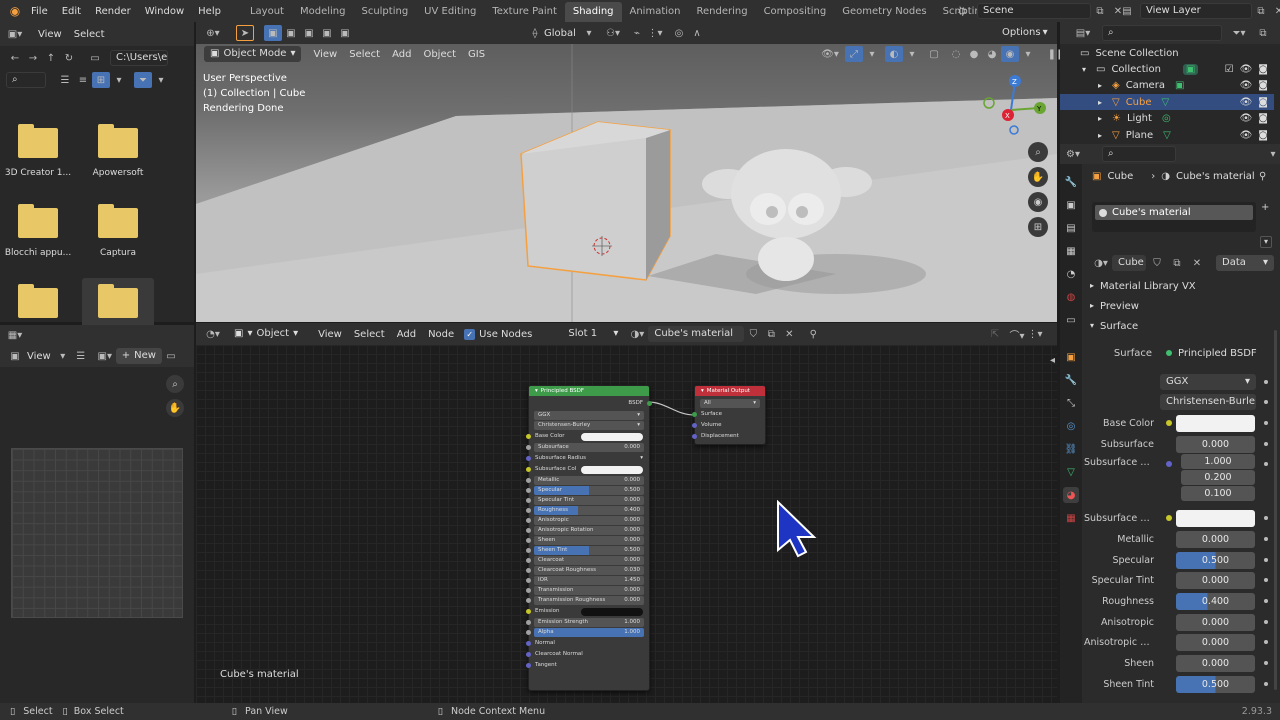 The width and height of the screenshot is (1280, 720). Describe the element at coordinates (105, 356) in the screenshot. I see `image-browse-icon: ▣▾` at that location.